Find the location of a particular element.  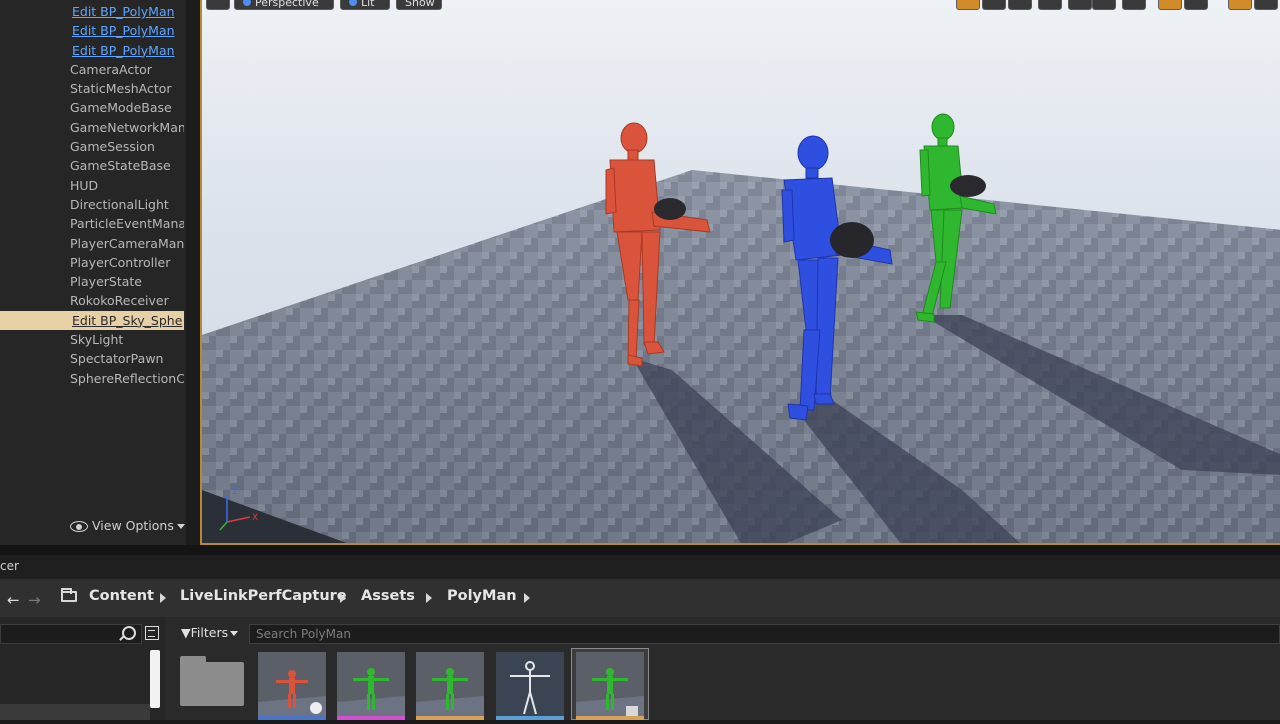

eye-icon is located at coordinates (79, 526).